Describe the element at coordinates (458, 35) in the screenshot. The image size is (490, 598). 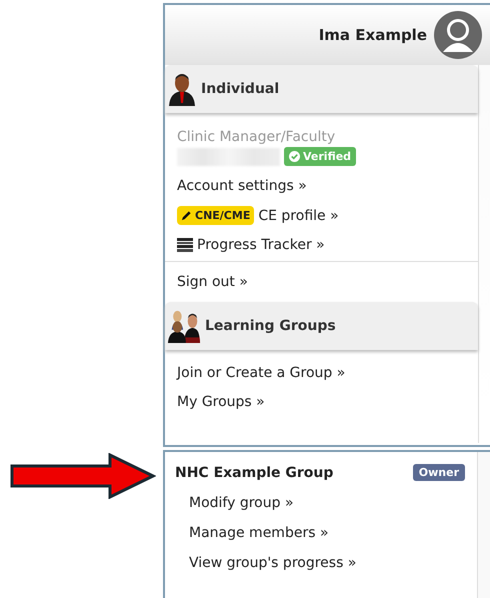
I see `avatar-icon` at that location.